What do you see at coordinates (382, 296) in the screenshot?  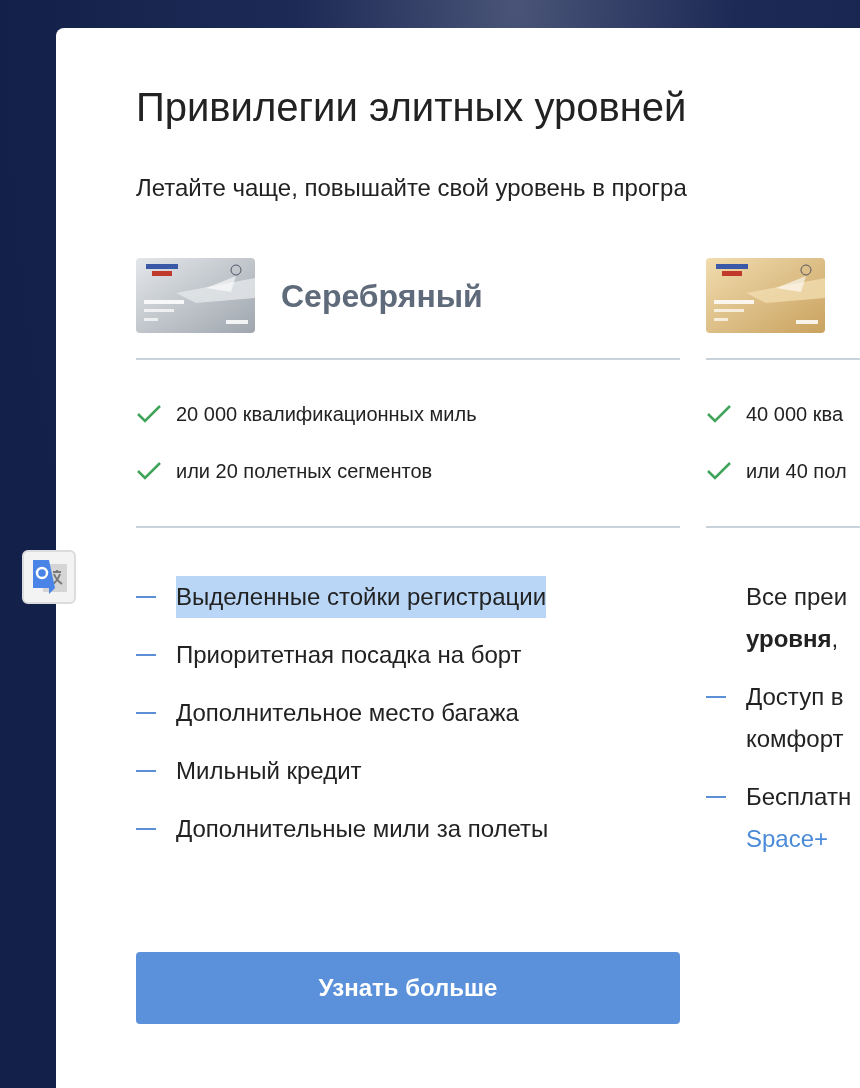 I see `tier-name: Серебряный` at bounding box center [382, 296].